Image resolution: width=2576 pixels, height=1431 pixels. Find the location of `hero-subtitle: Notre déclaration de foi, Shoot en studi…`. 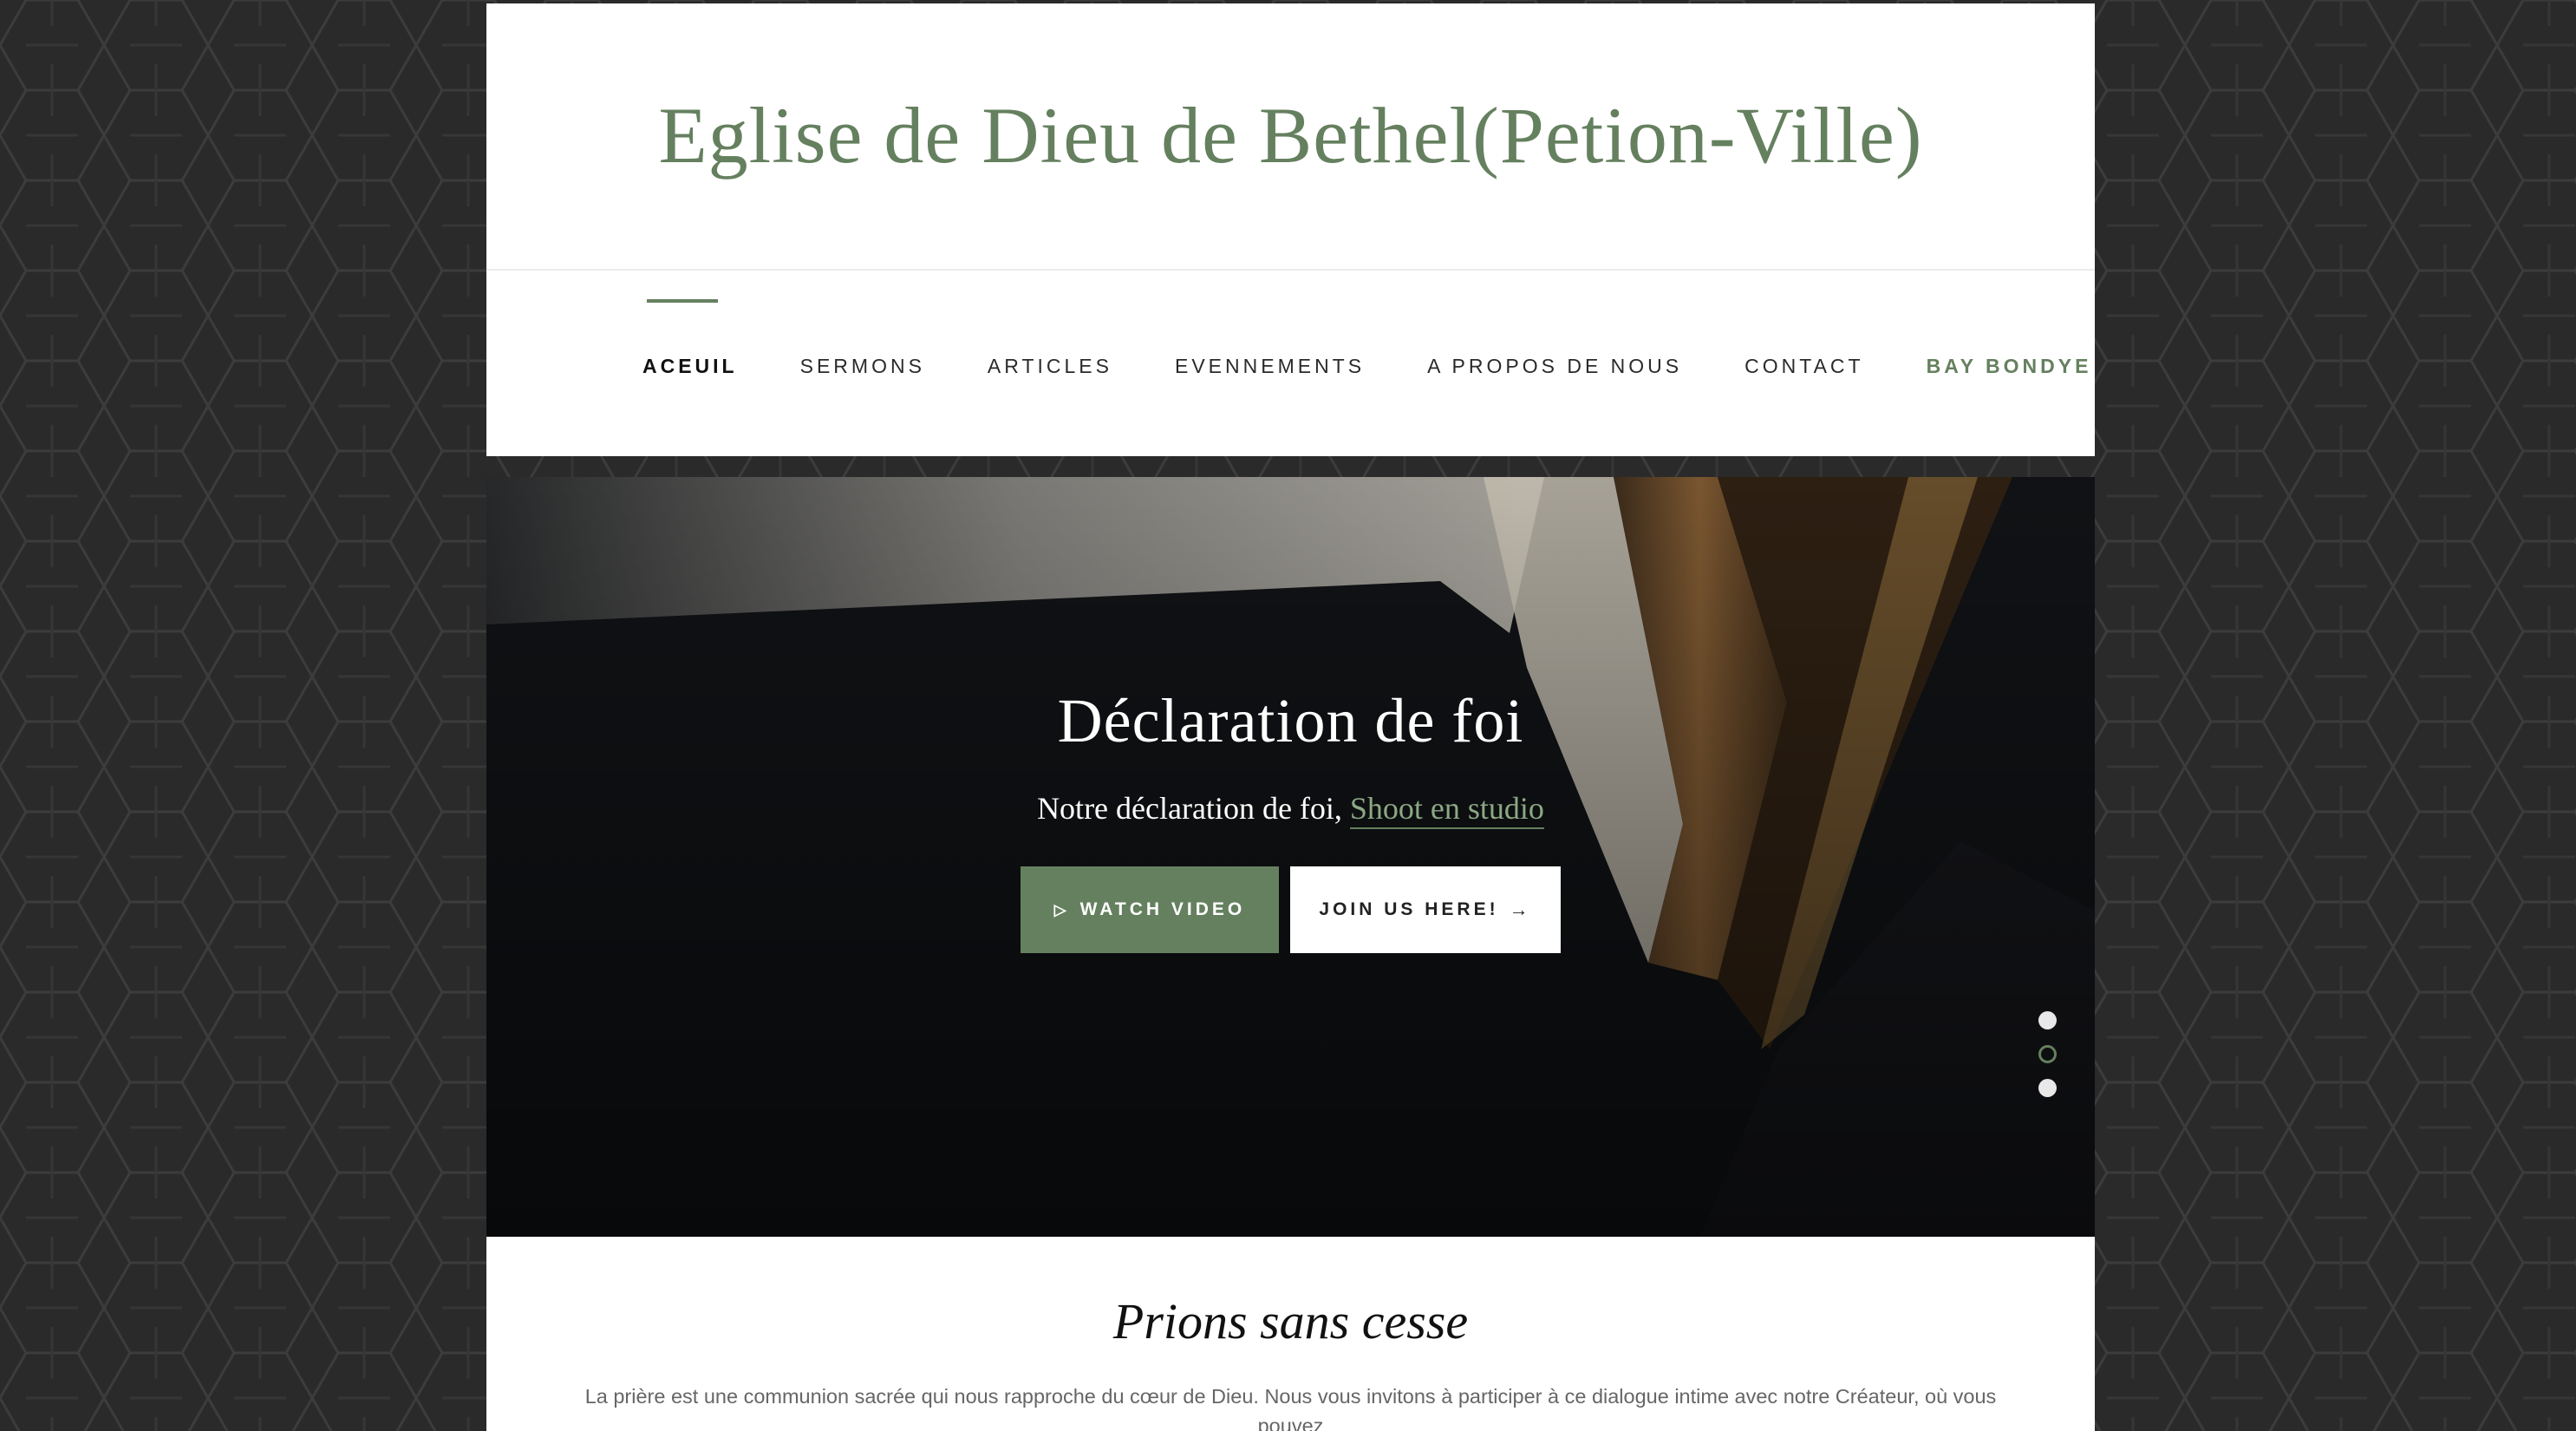

hero-subtitle: Notre déclaration de foi, Shoot en studi… is located at coordinates (1291, 809).